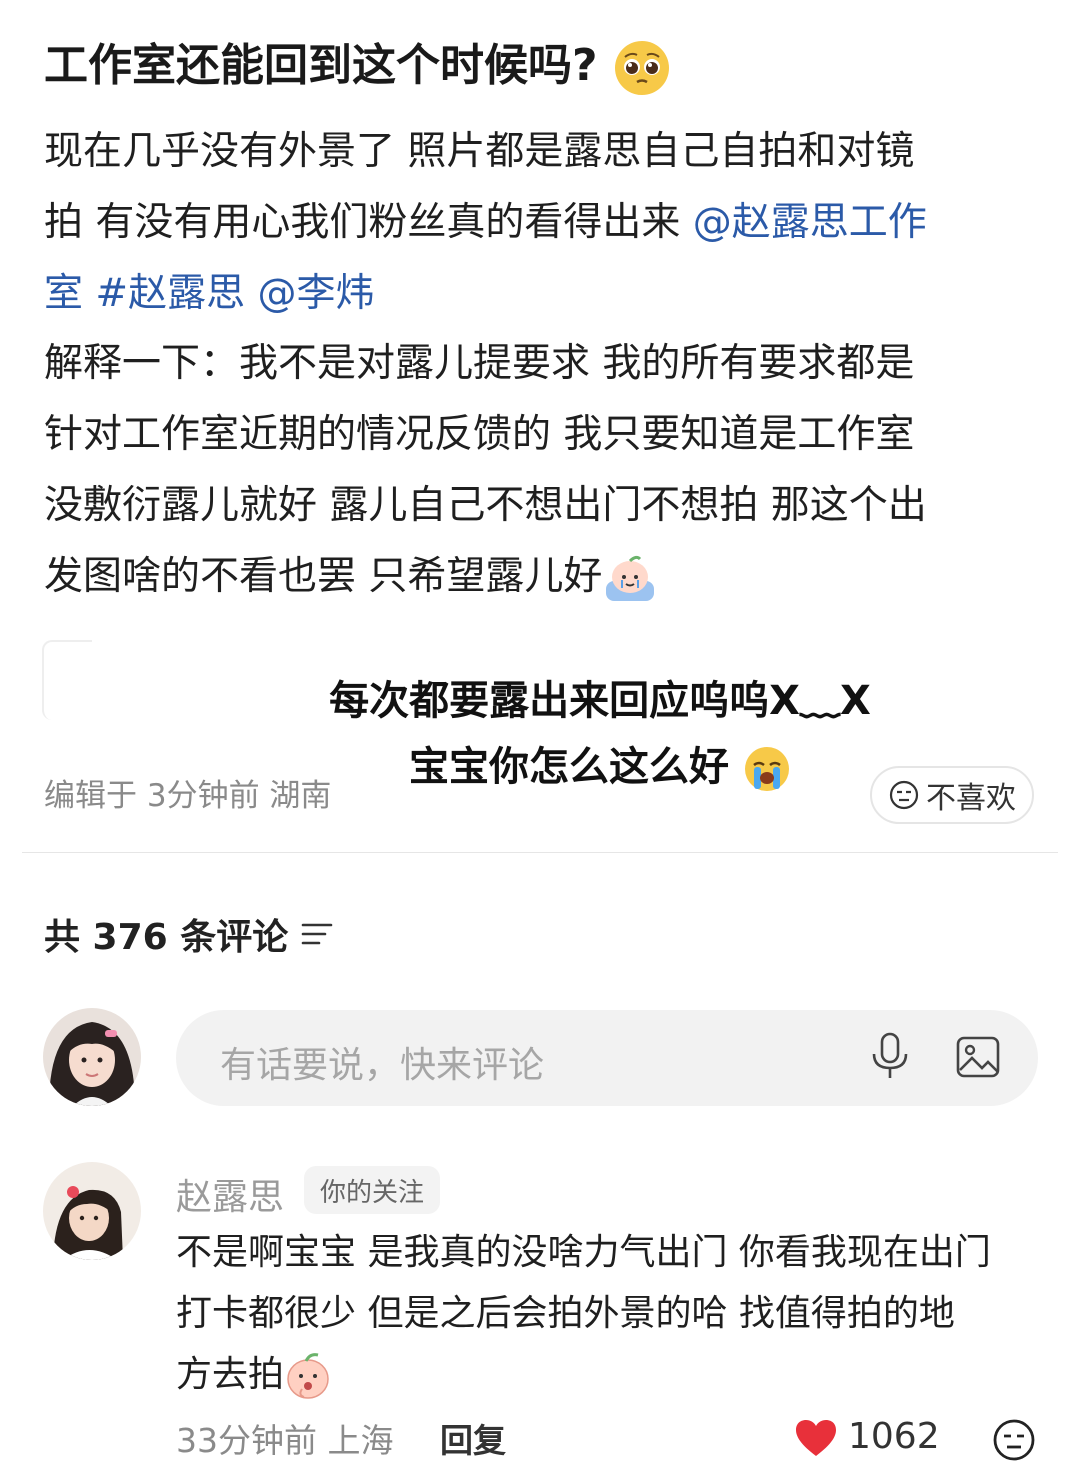 This screenshot has height=1477, width=1080. I want to click on like-count: 1062, so click(894, 1436).